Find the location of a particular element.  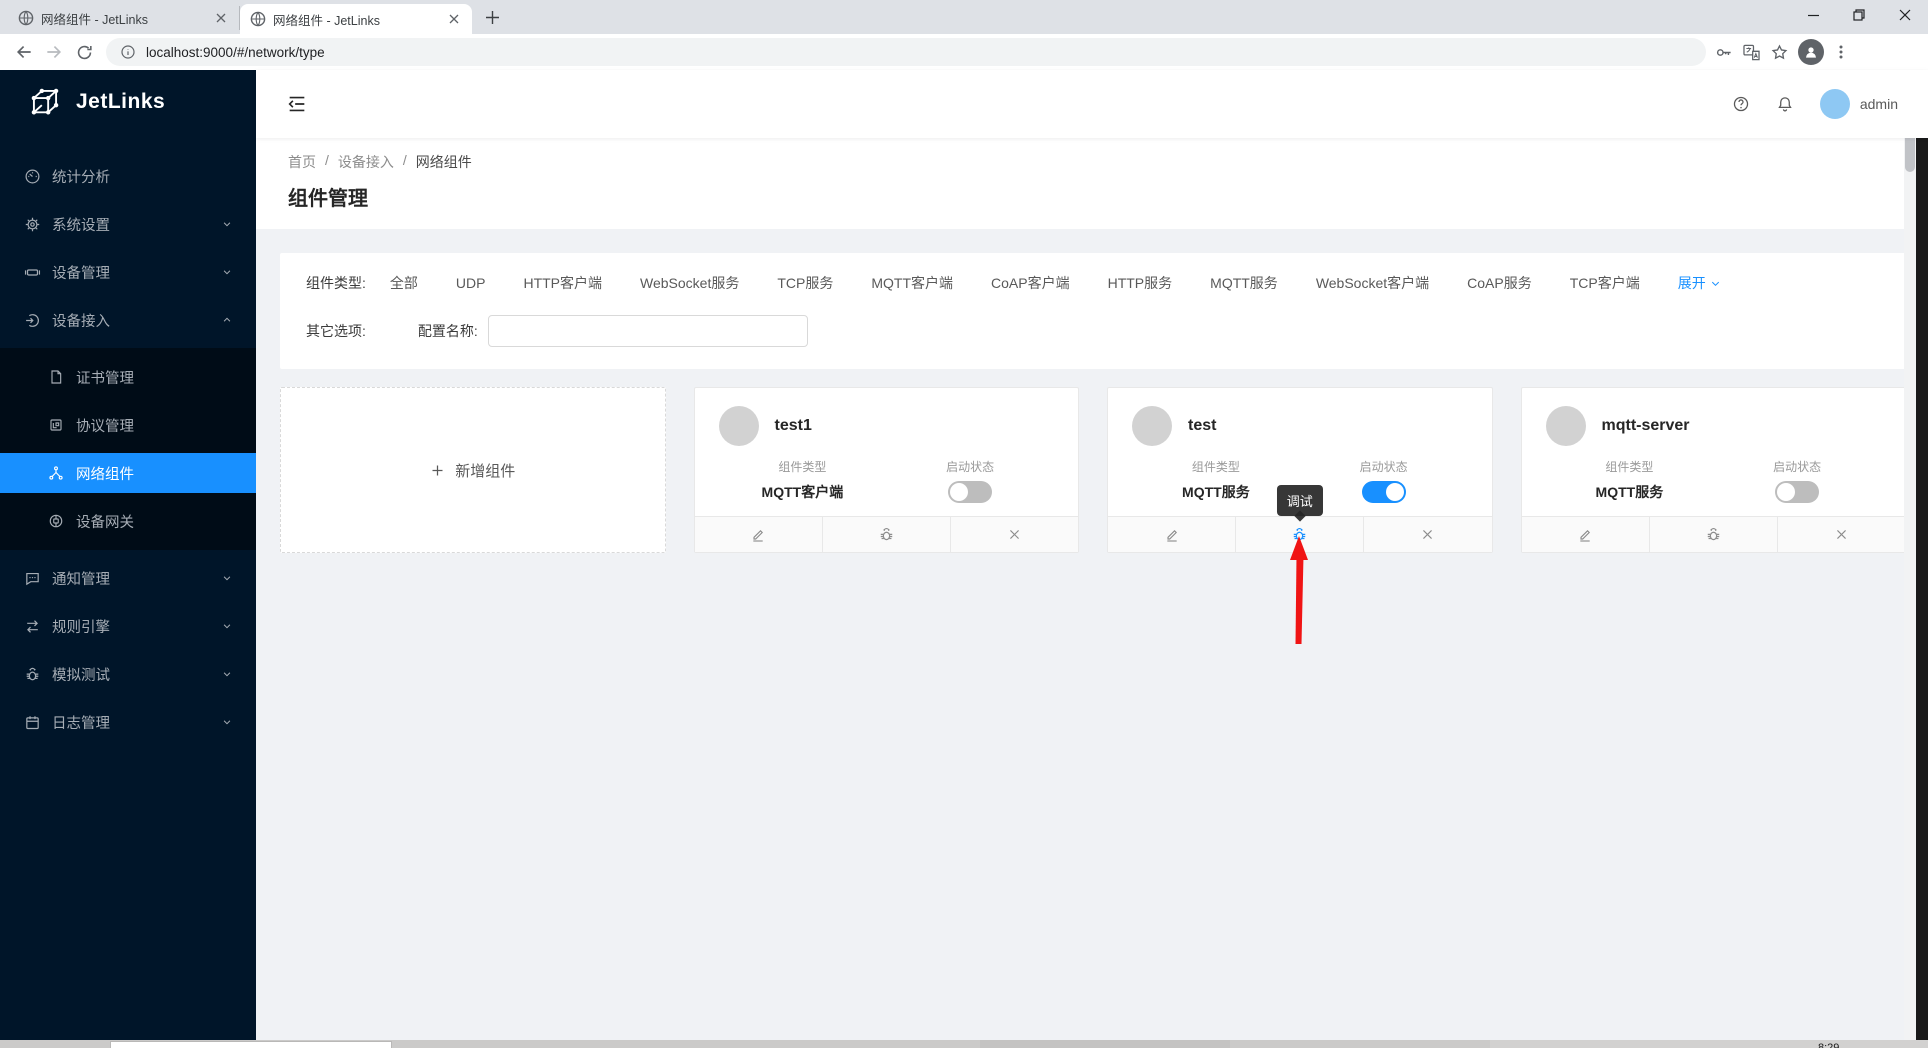

brand-name: JetLinks is located at coordinates (121, 101).